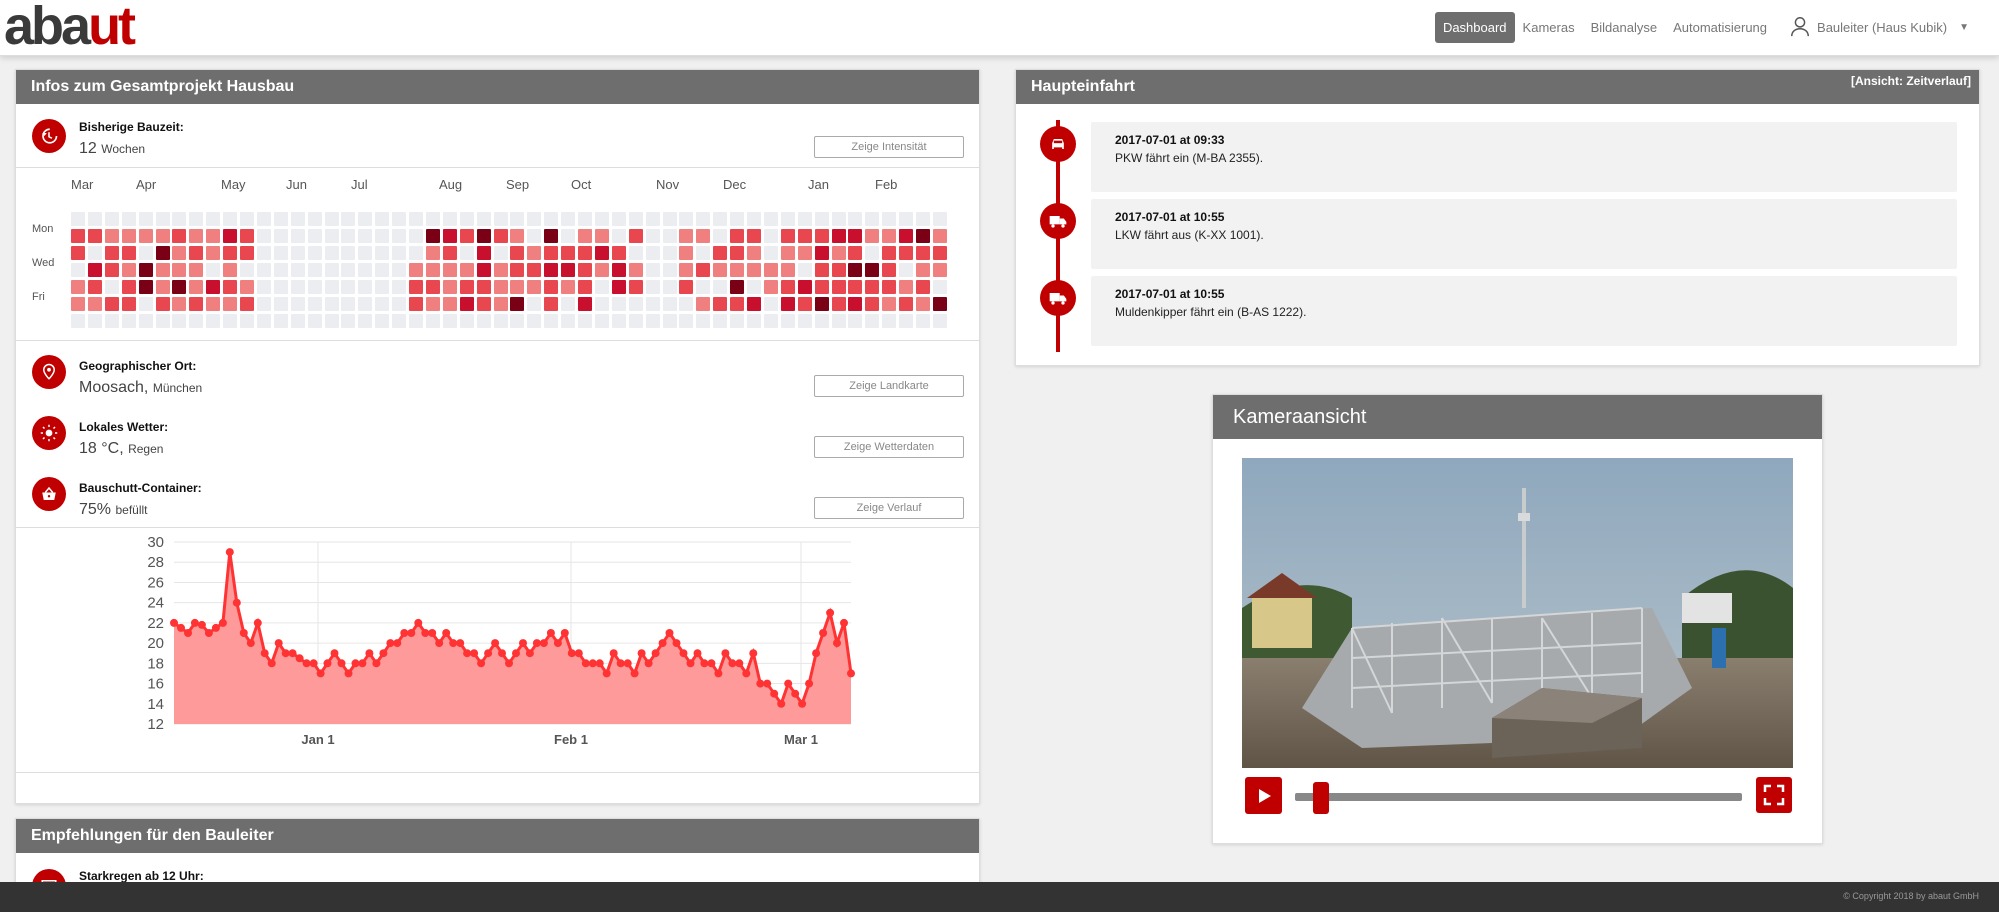 The height and width of the screenshot is (912, 1999). What do you see at coordinates (1263, 795) in the screenshot?
I see `play-button` at bounding box center [1263, 795].